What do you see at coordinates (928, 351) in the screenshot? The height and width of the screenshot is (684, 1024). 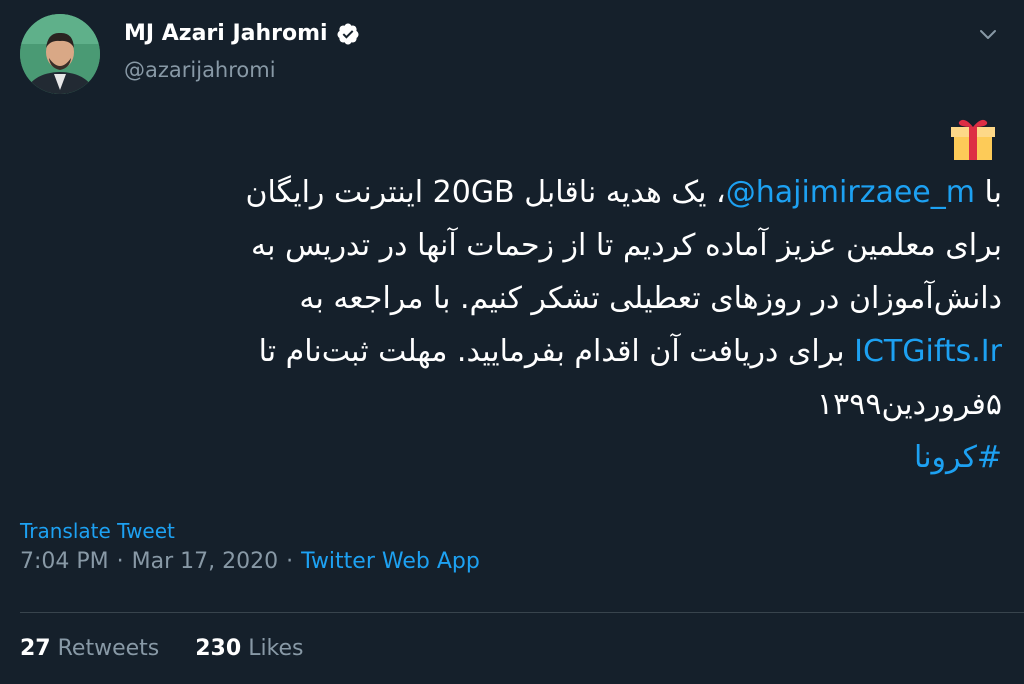 I see `url-link: ICTGifts.Ir` at bounding box center [928, 351].